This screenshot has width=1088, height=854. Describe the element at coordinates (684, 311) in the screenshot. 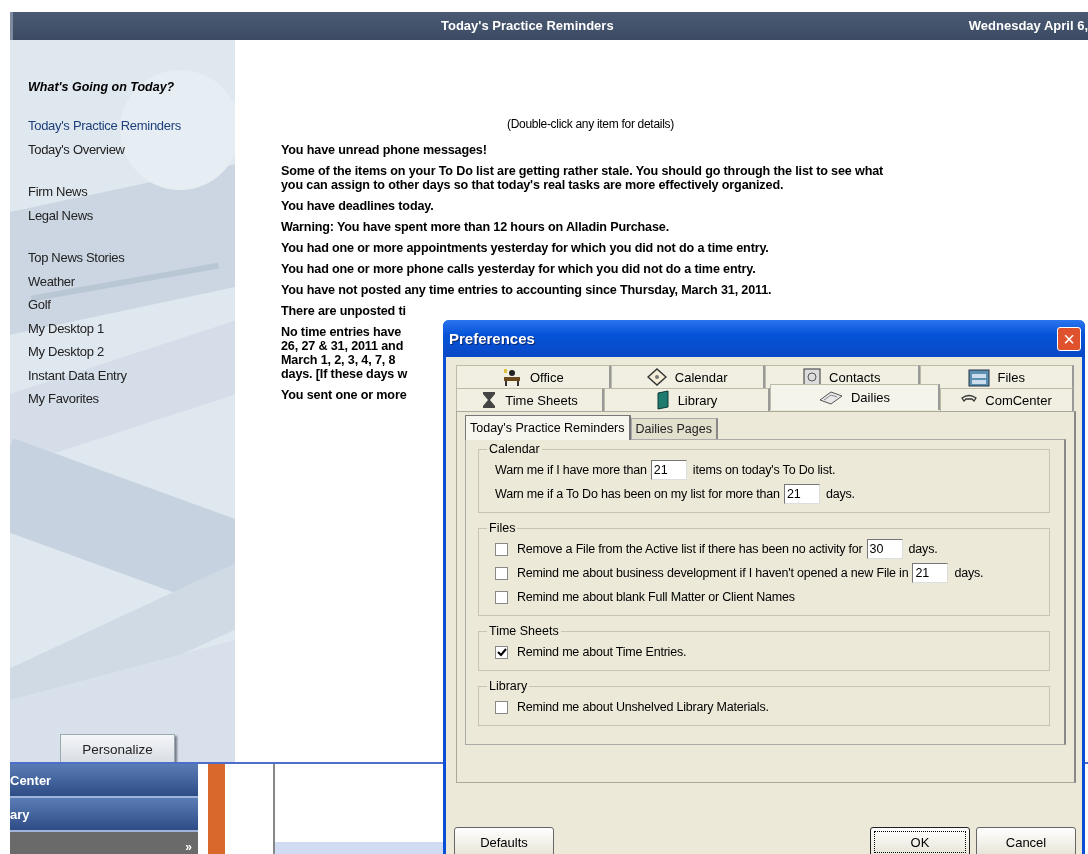

I see `reminder-item: There are unposted ti` at that location.